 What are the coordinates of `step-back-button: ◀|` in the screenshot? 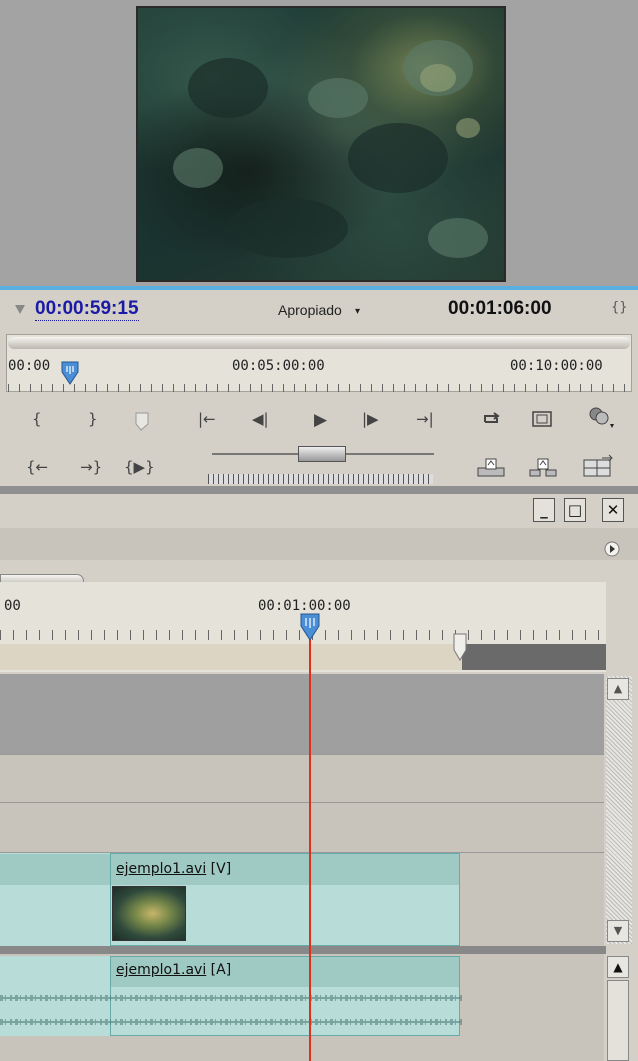 It's located at (260, 419).